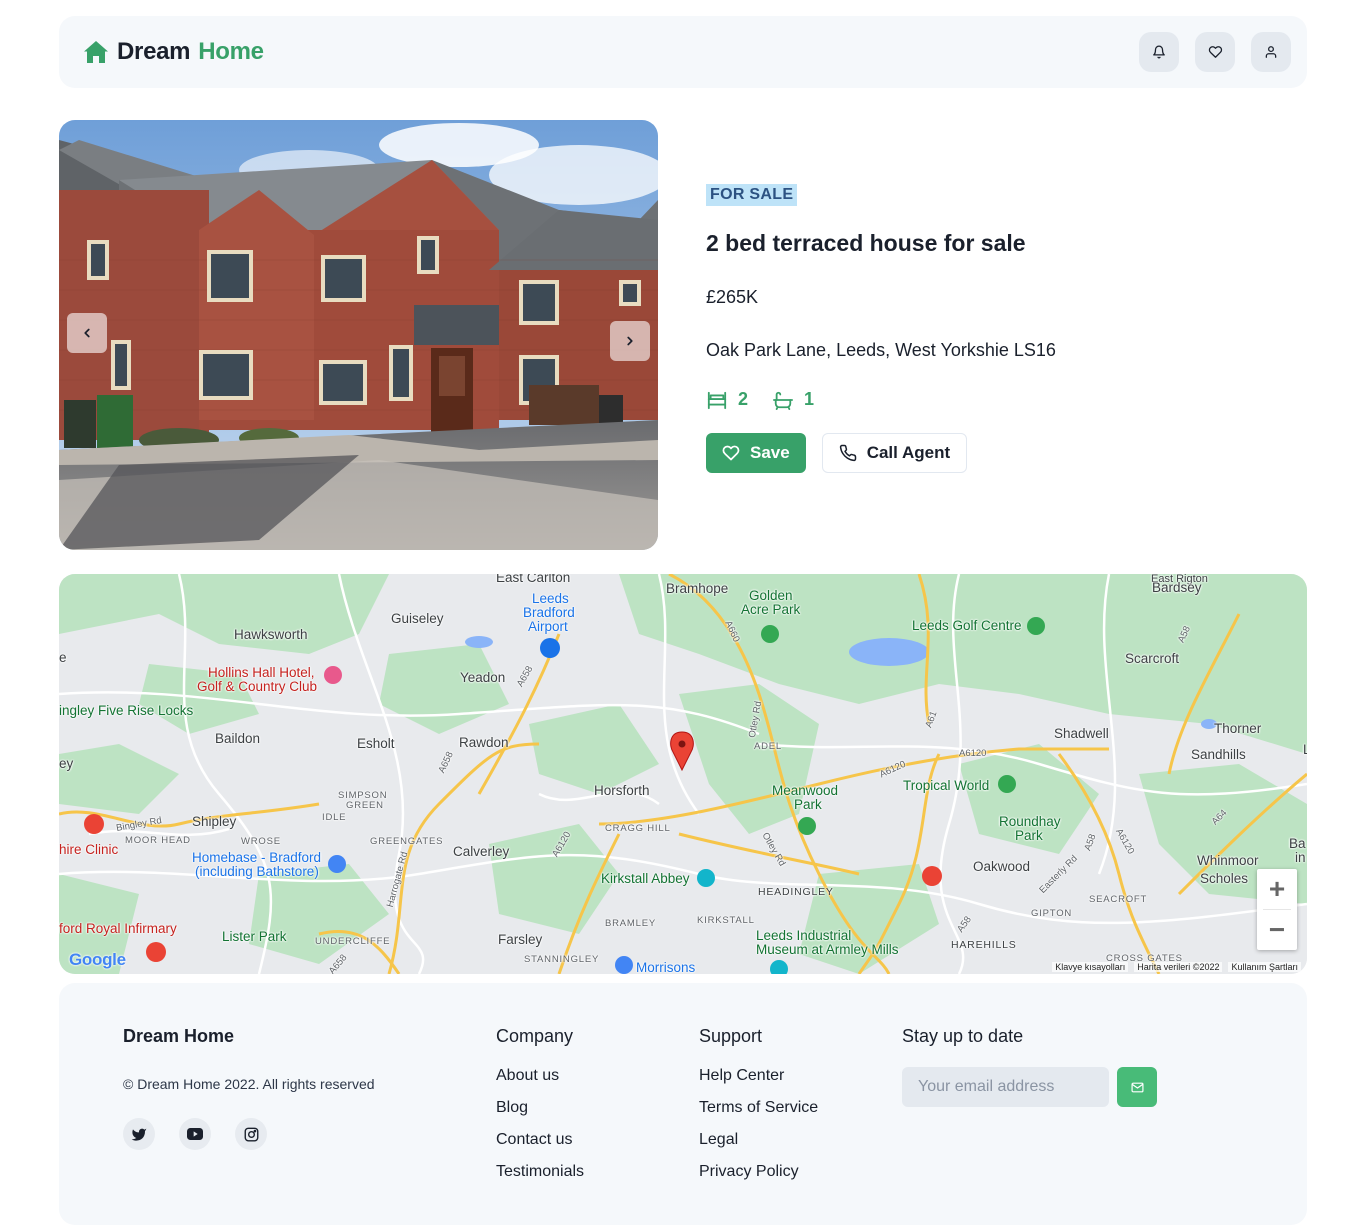 This screenshot has height=1225, width=1366. What do you see at coordinates (1005, 1087) in the screenshot?
I see `newsletter-email-input` at bounding box center [1005, 1087].